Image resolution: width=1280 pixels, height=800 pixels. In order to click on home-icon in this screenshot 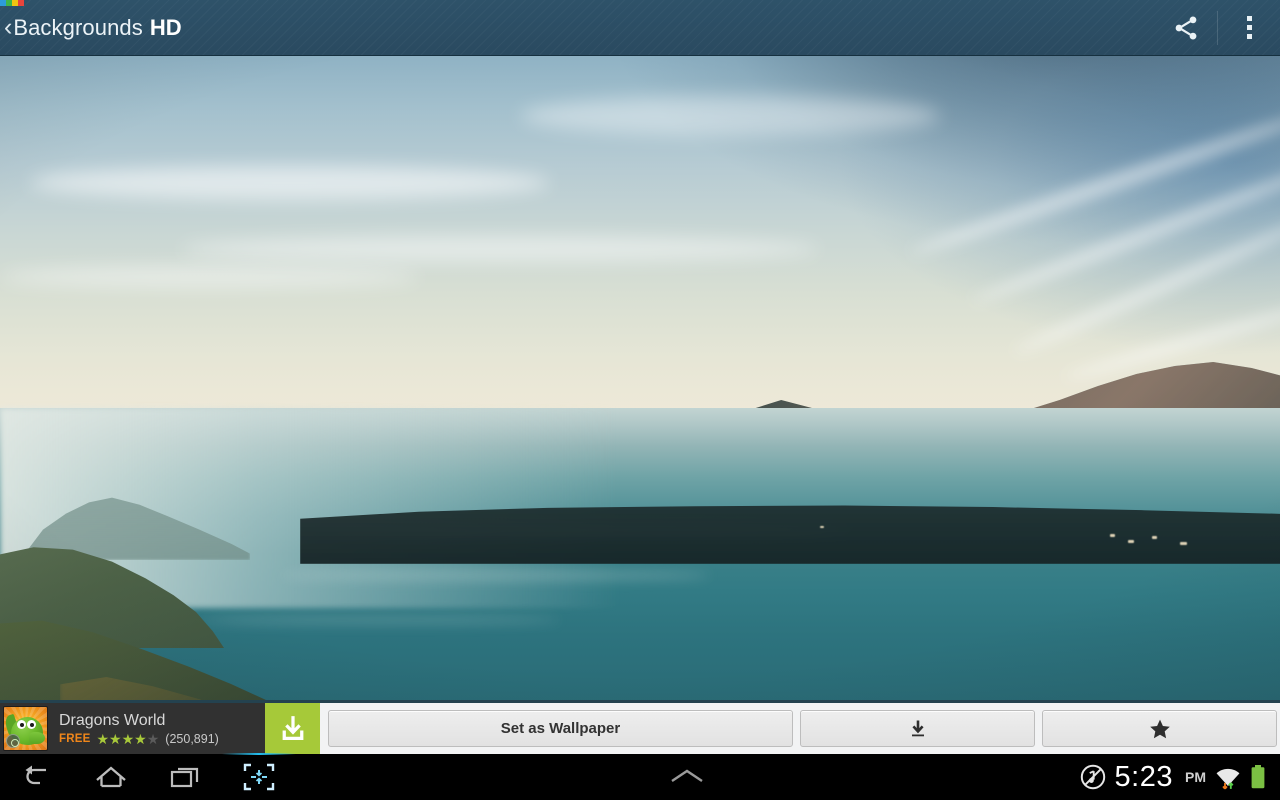, I will do `click(111, 777)`.